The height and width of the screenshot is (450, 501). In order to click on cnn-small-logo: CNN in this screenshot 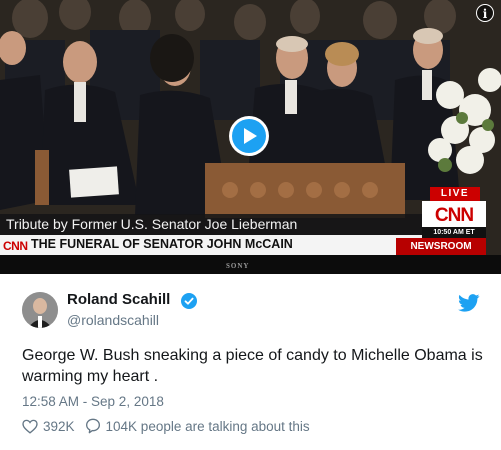, I will do `click(15, 246)`.